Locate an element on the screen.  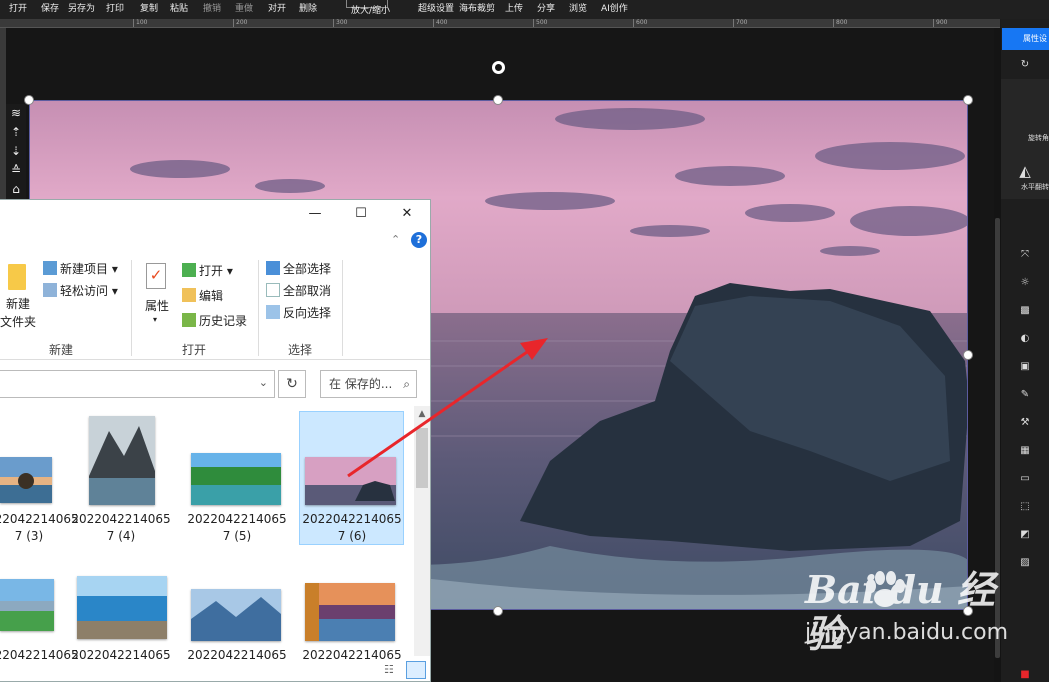
rotate-handle is located at coordinates (498, 67).